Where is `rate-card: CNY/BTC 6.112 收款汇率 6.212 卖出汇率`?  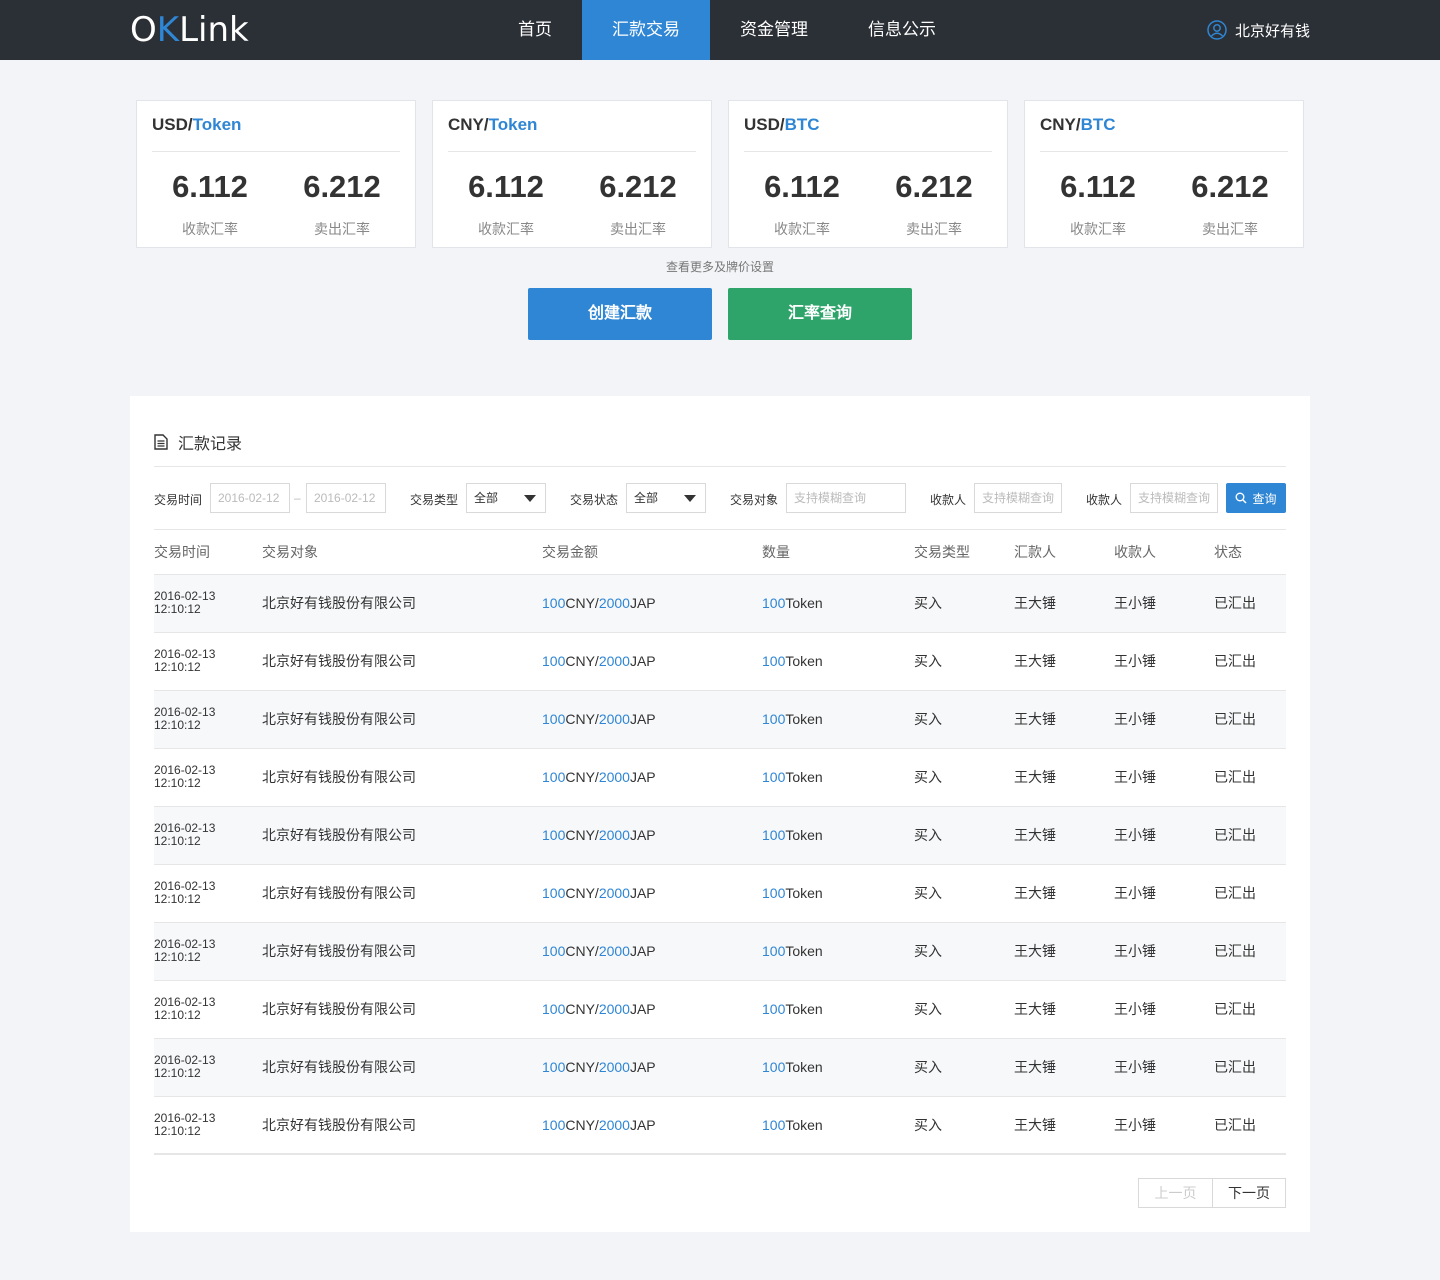
rate-card: CNY/BTC 6.112 收款汇率 6.212 卖出汇率 is located at coordinates (1164, 174).